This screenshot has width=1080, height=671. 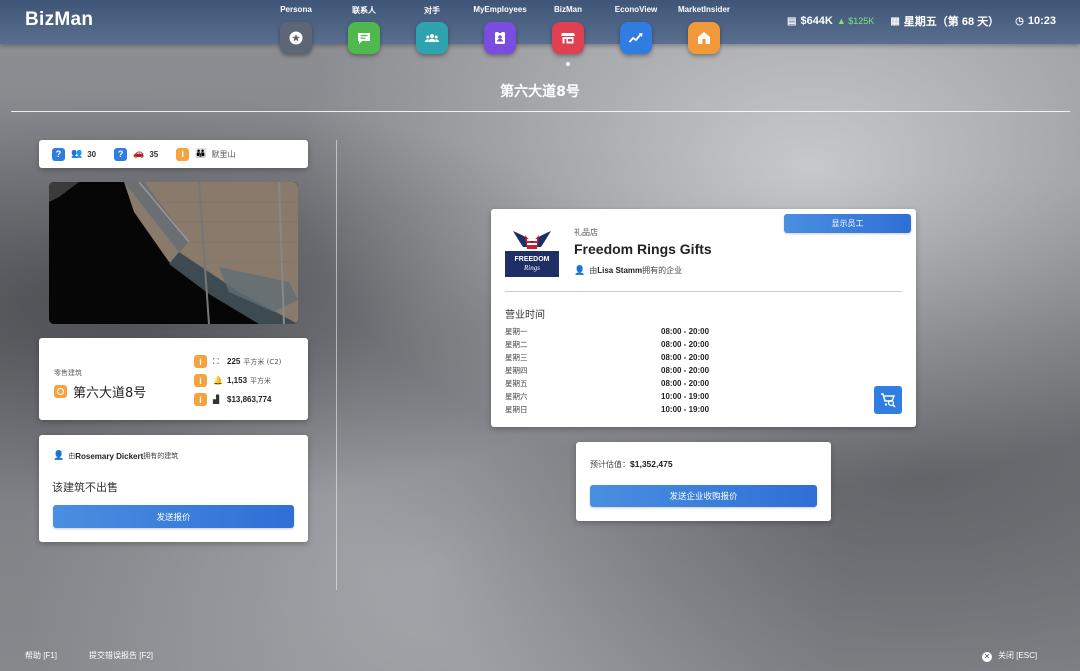 I want to click on app-label: 联系人, so click(x=364, y=10).